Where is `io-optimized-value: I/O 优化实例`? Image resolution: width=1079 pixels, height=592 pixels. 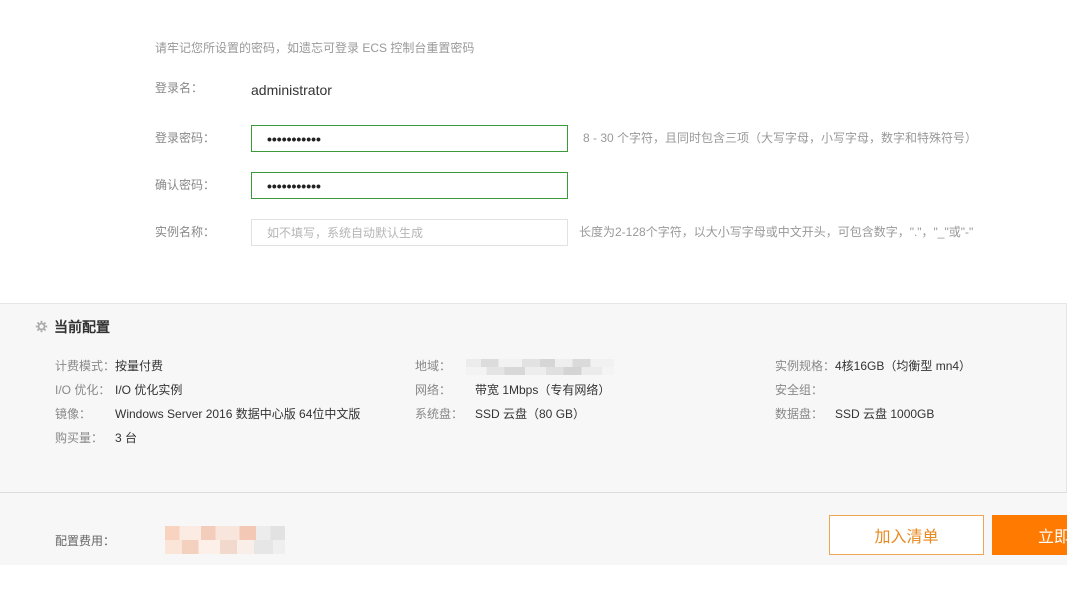 io-optimized-value: I/O 优化实例 is located at coordinates (149, 390).